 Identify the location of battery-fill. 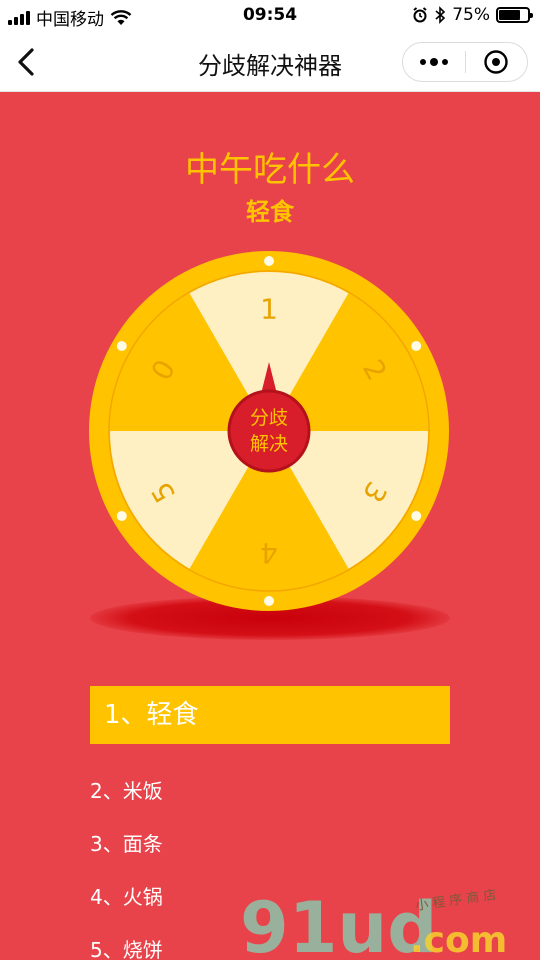
(509, 15).